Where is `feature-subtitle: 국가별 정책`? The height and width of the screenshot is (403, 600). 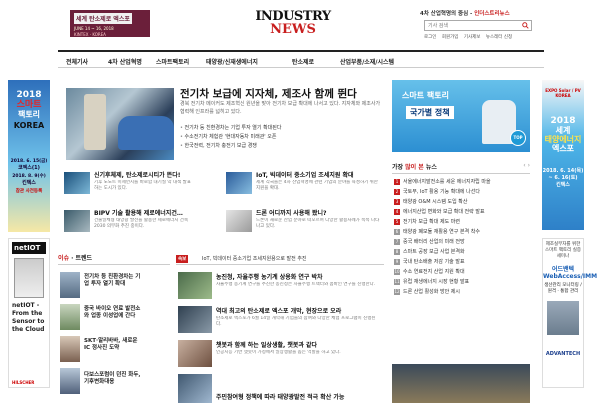
feature-subtitle: 국가별 정책 is located at coordinates (430, 112).